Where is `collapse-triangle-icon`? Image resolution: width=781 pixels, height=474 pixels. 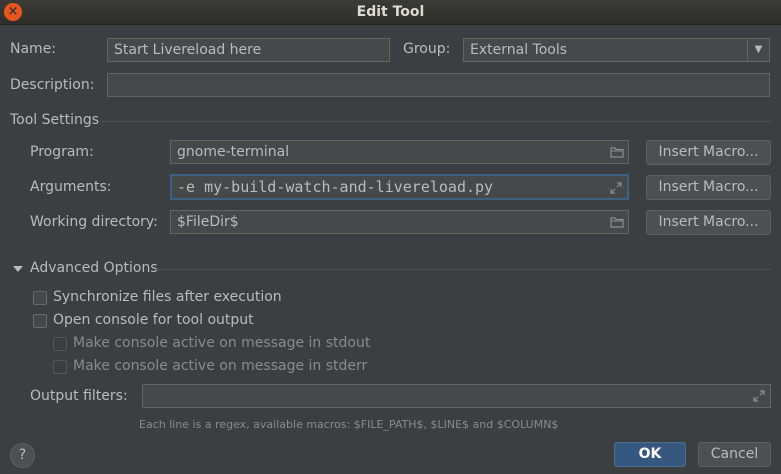 collapse-triangle-icon is located at coordinates (18, 269).